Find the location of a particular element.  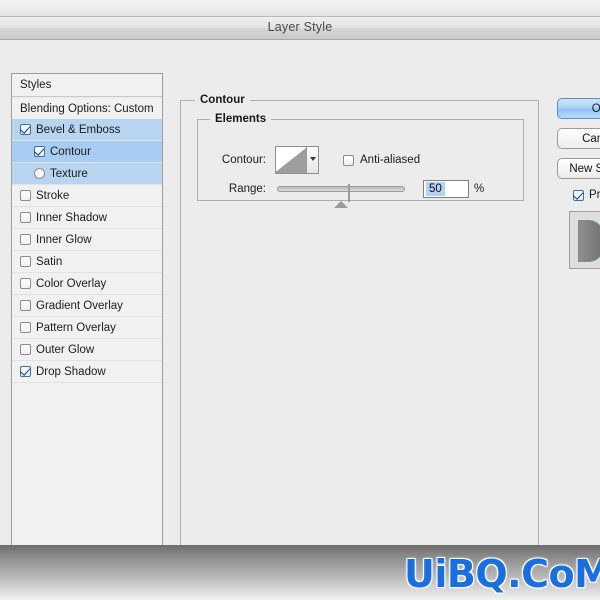

checkbox-satin is located at coordinates (25, 261).